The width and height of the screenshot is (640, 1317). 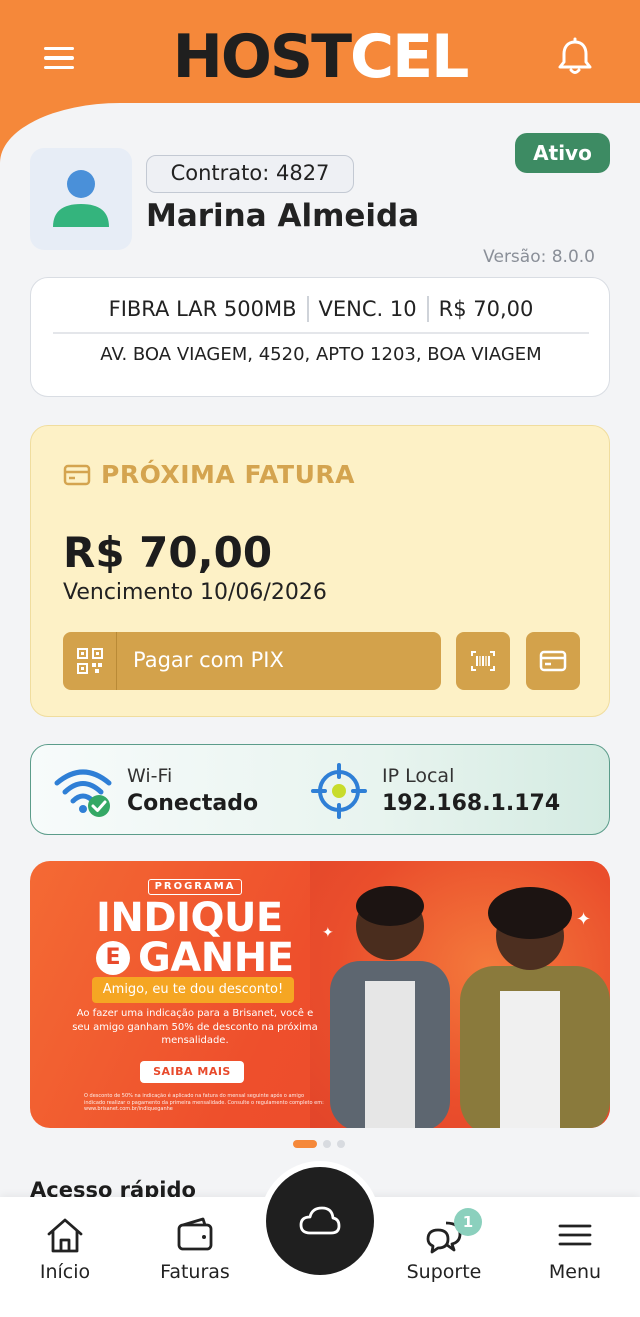 I want to click on invoice-title: PRÓXIMA FATURA, so click(x=228, y=474).